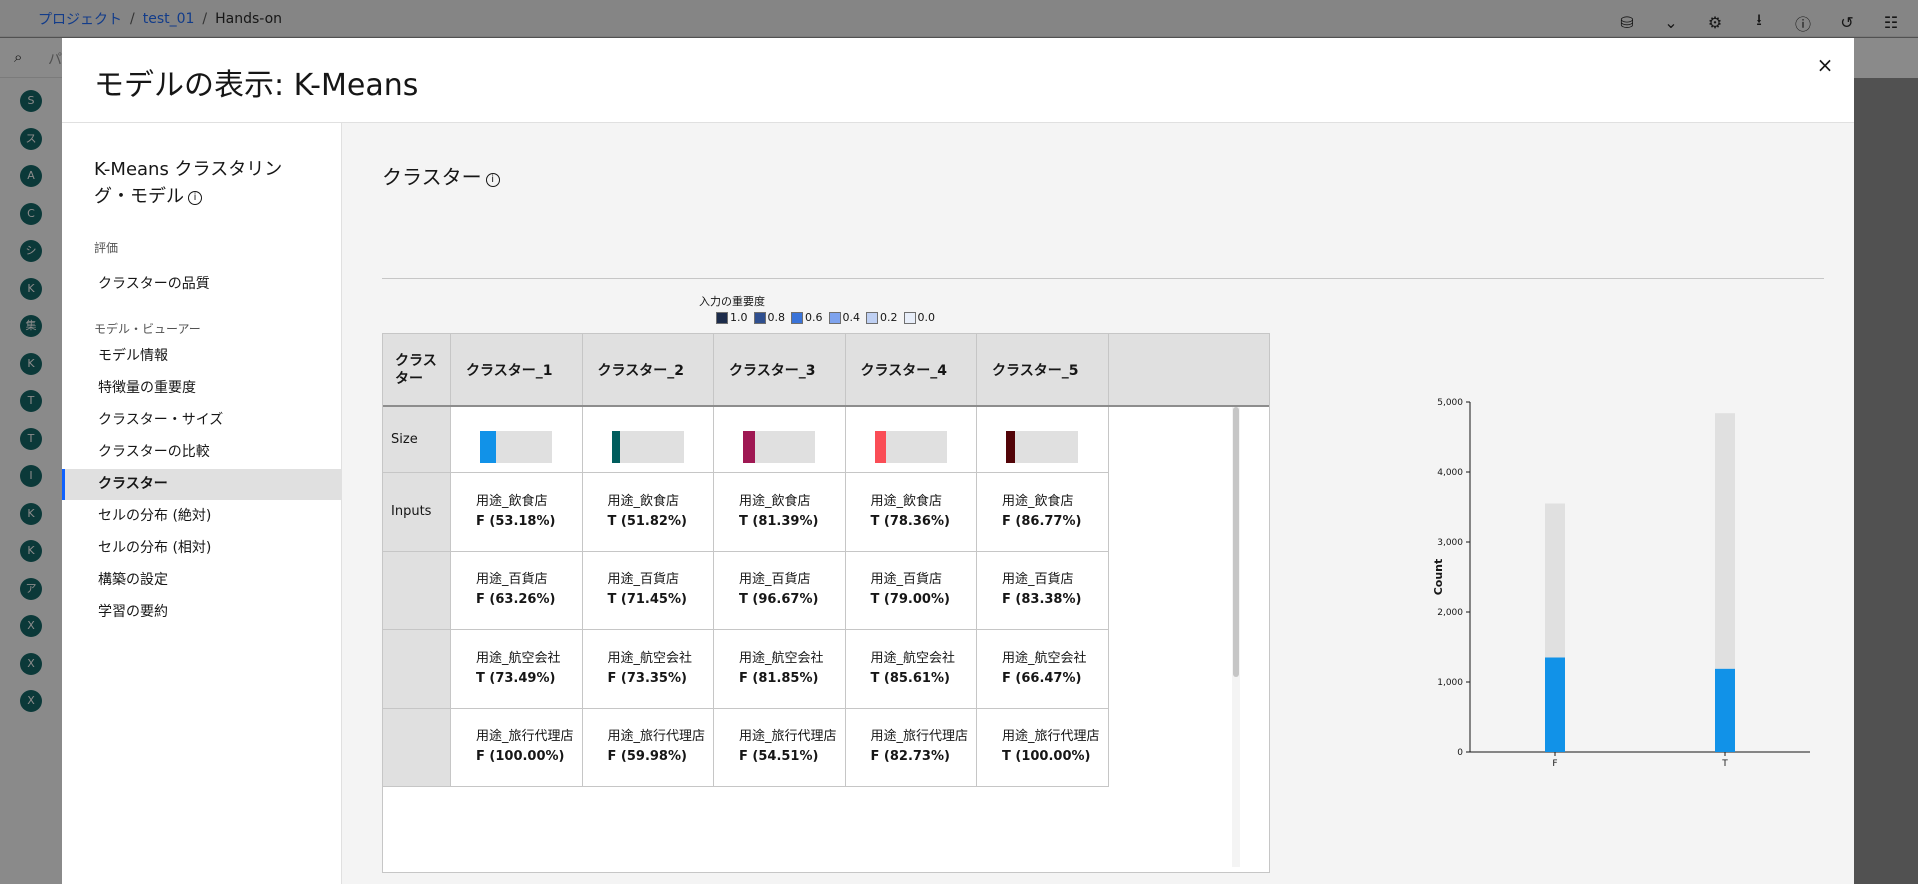  What do you see at coordinates (1724, 764) in the screenshot?
I see `x-tick-label: T` at bounding box center [1724, 764].